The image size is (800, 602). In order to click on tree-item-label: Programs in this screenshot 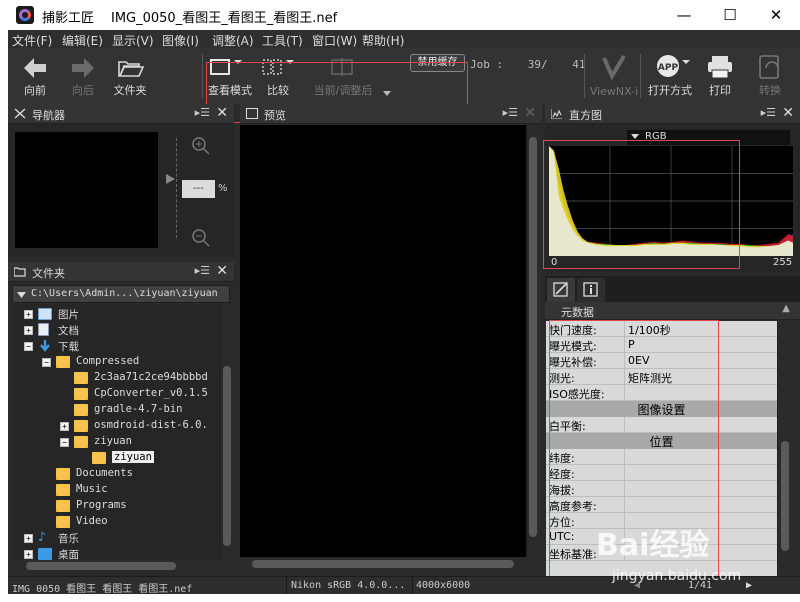, I will do `click(101, 505)`.